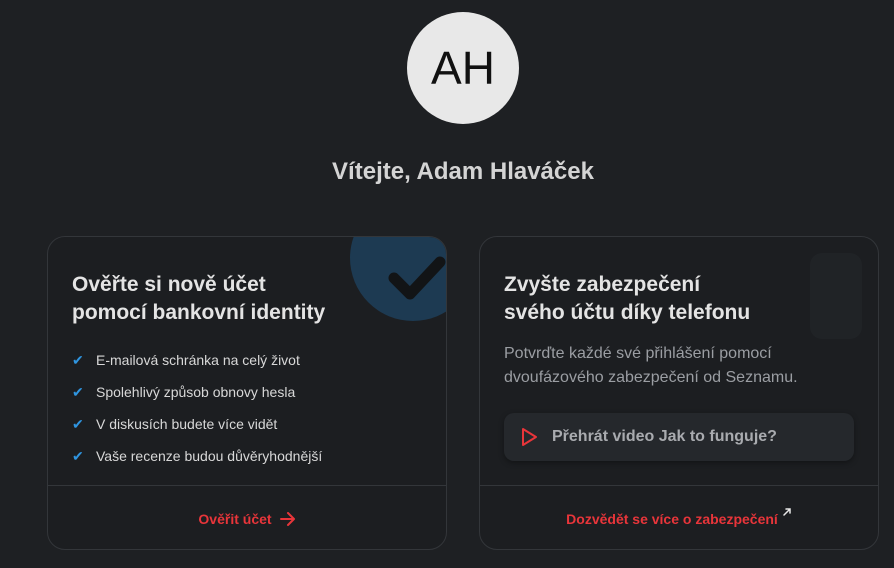  What do you see at coordinates (209, 456) in the screenshot?
I see `feature-label: Vaše recenze budou důvěryhodnější` at bounding box center [209, 456].